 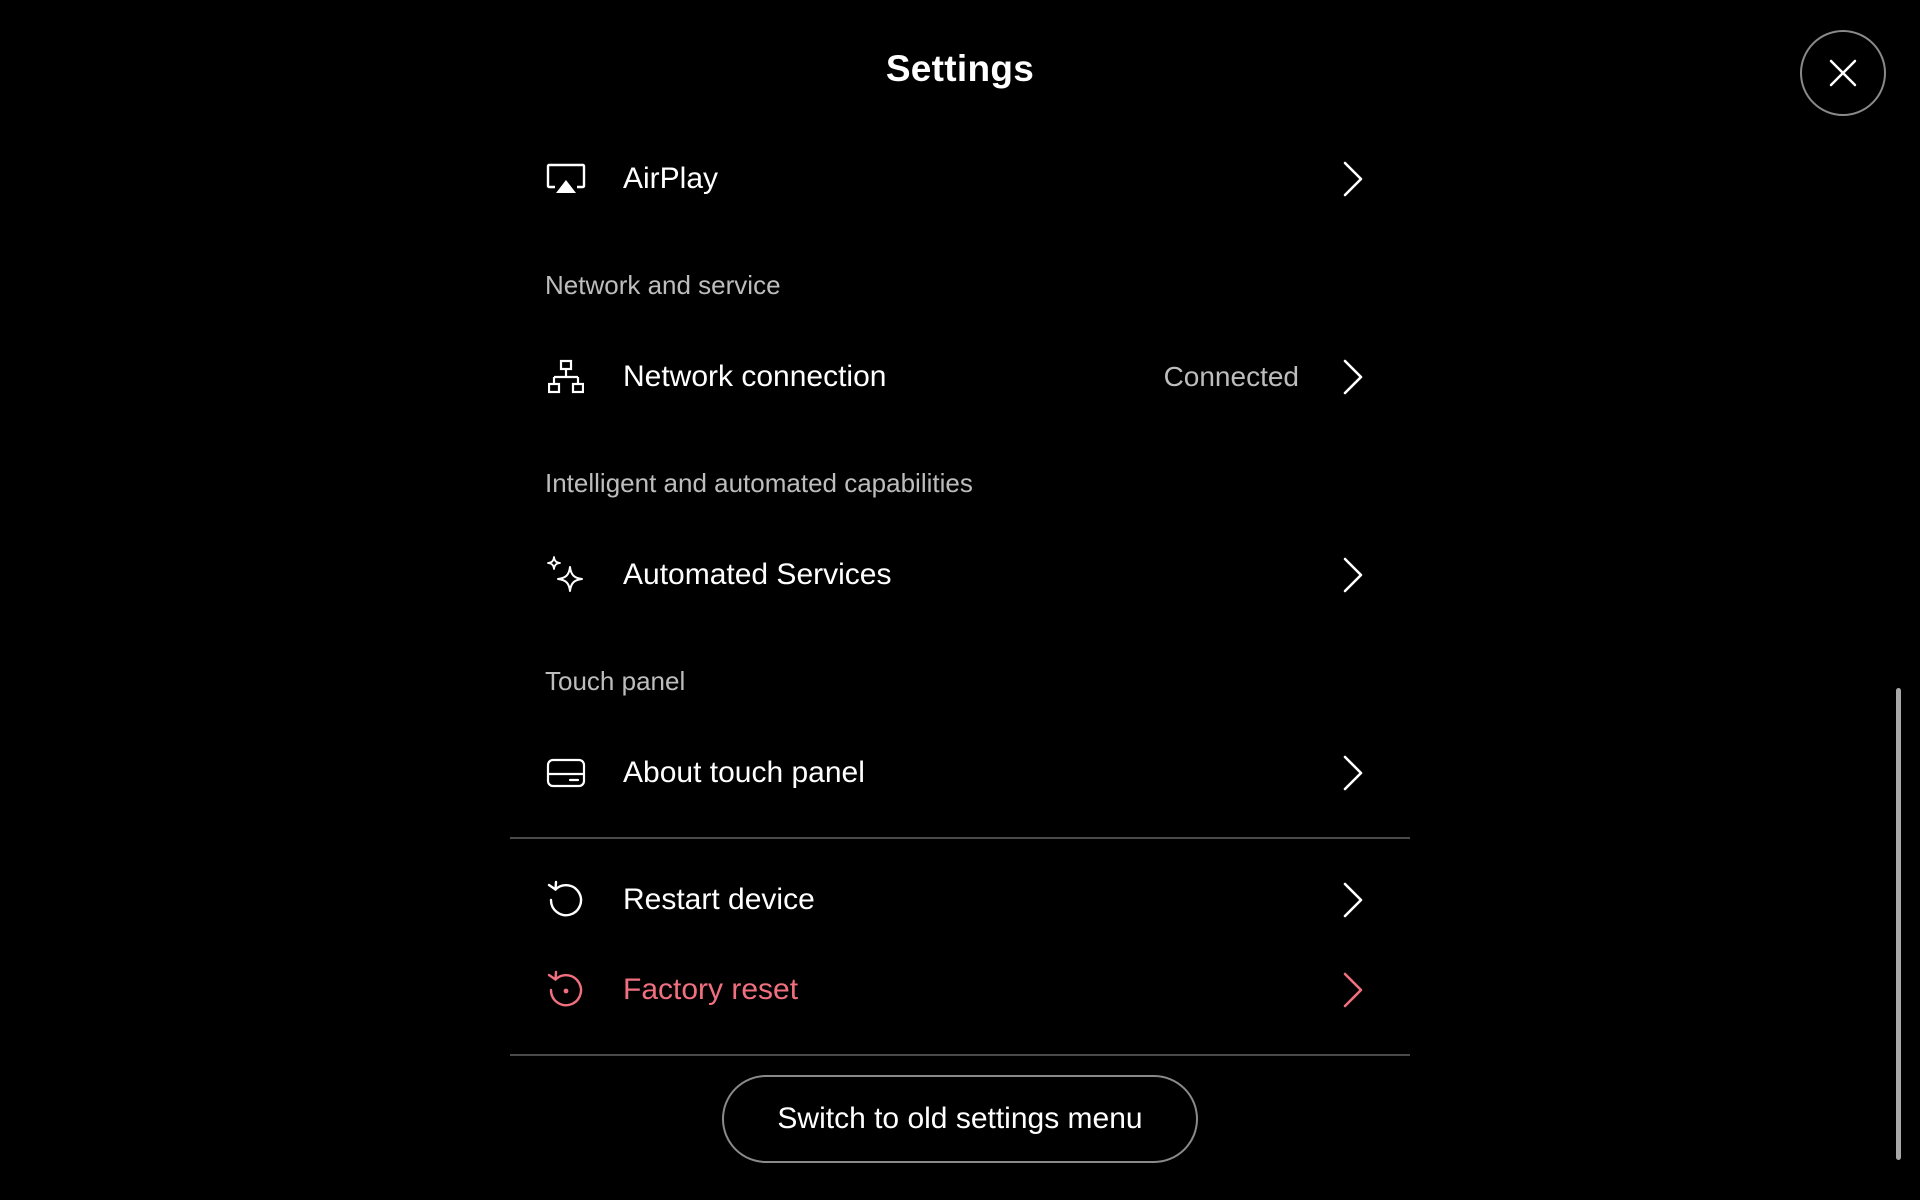 What do you see at coordinates (960, 1119) in the screenshot?
I see `switch-to-old-settings-button: Switch to old settings menu` at bounding box center [960, 1119].